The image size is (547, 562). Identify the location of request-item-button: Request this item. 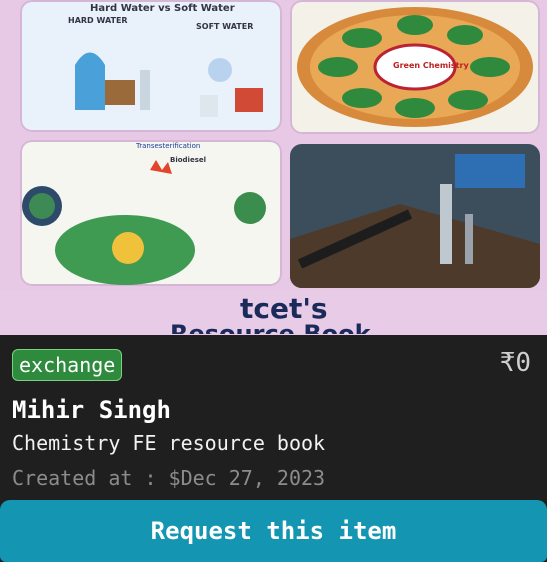
(273, 531).